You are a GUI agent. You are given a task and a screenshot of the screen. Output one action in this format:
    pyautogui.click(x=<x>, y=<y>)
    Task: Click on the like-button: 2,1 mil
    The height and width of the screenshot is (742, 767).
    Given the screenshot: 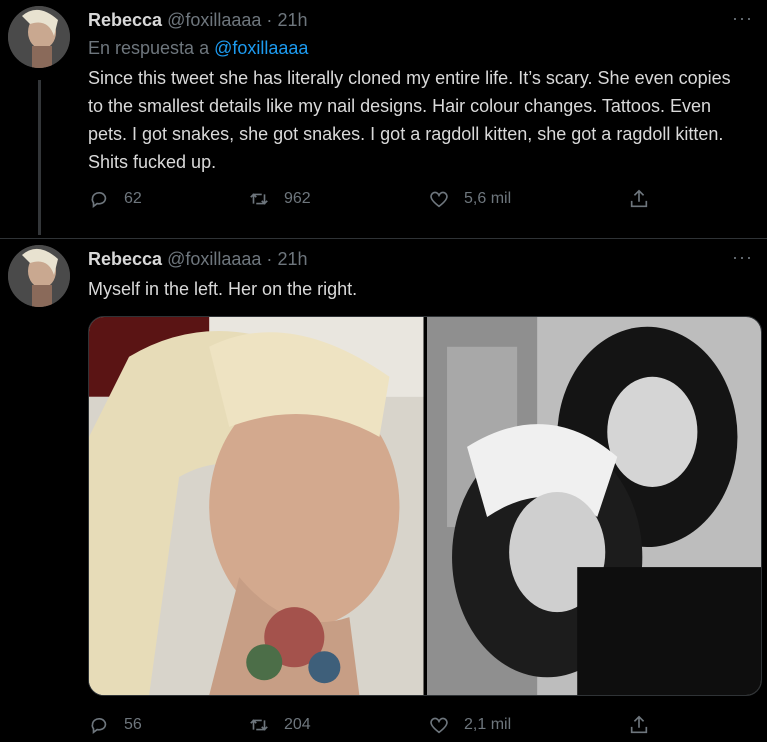 What is the action you would take?
    pyautogui.click(x=469, y=725)
    